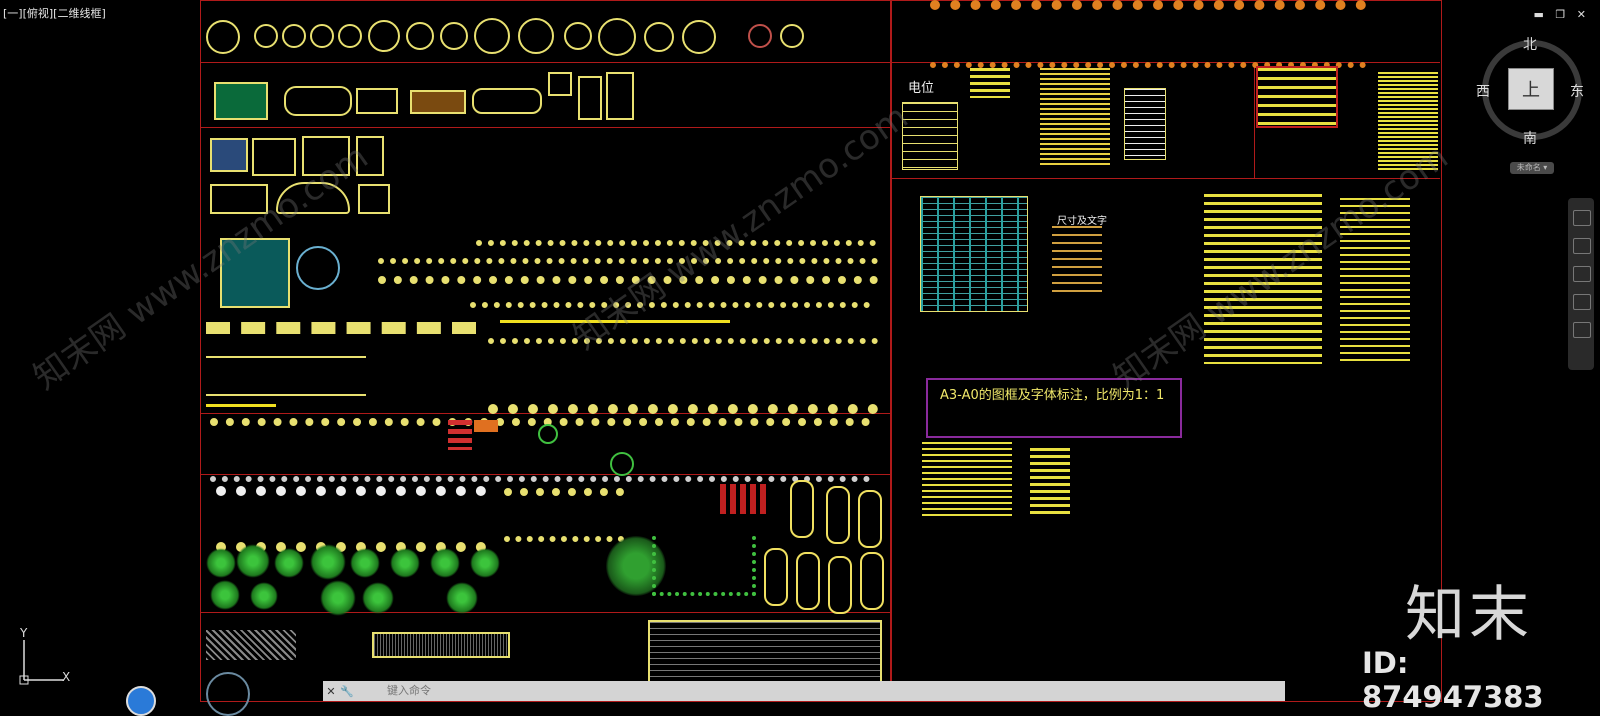 The width and height of the screenshot is (1600, 716). What do you see at coordinates (1469, 615) in the screenshot?
I see `brand-logo-text: 知末` at bounding box center [1469, 615].